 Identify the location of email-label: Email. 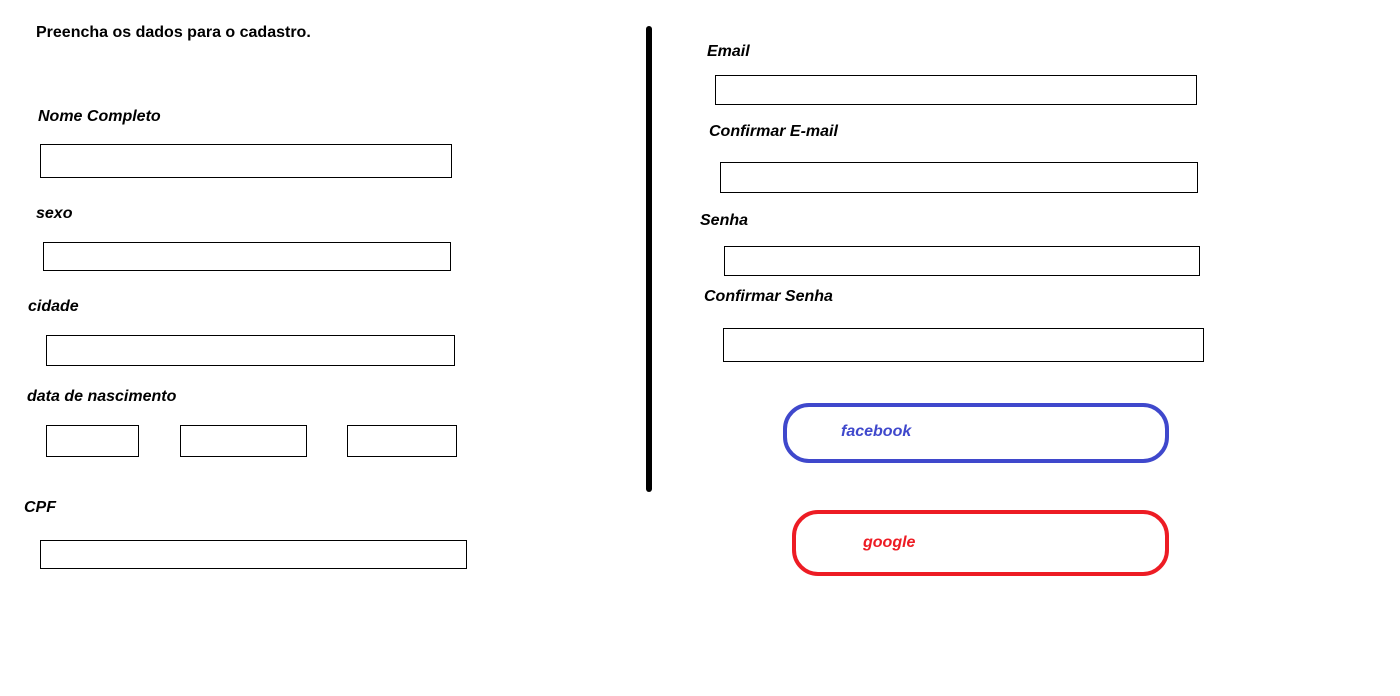
(728, 51).